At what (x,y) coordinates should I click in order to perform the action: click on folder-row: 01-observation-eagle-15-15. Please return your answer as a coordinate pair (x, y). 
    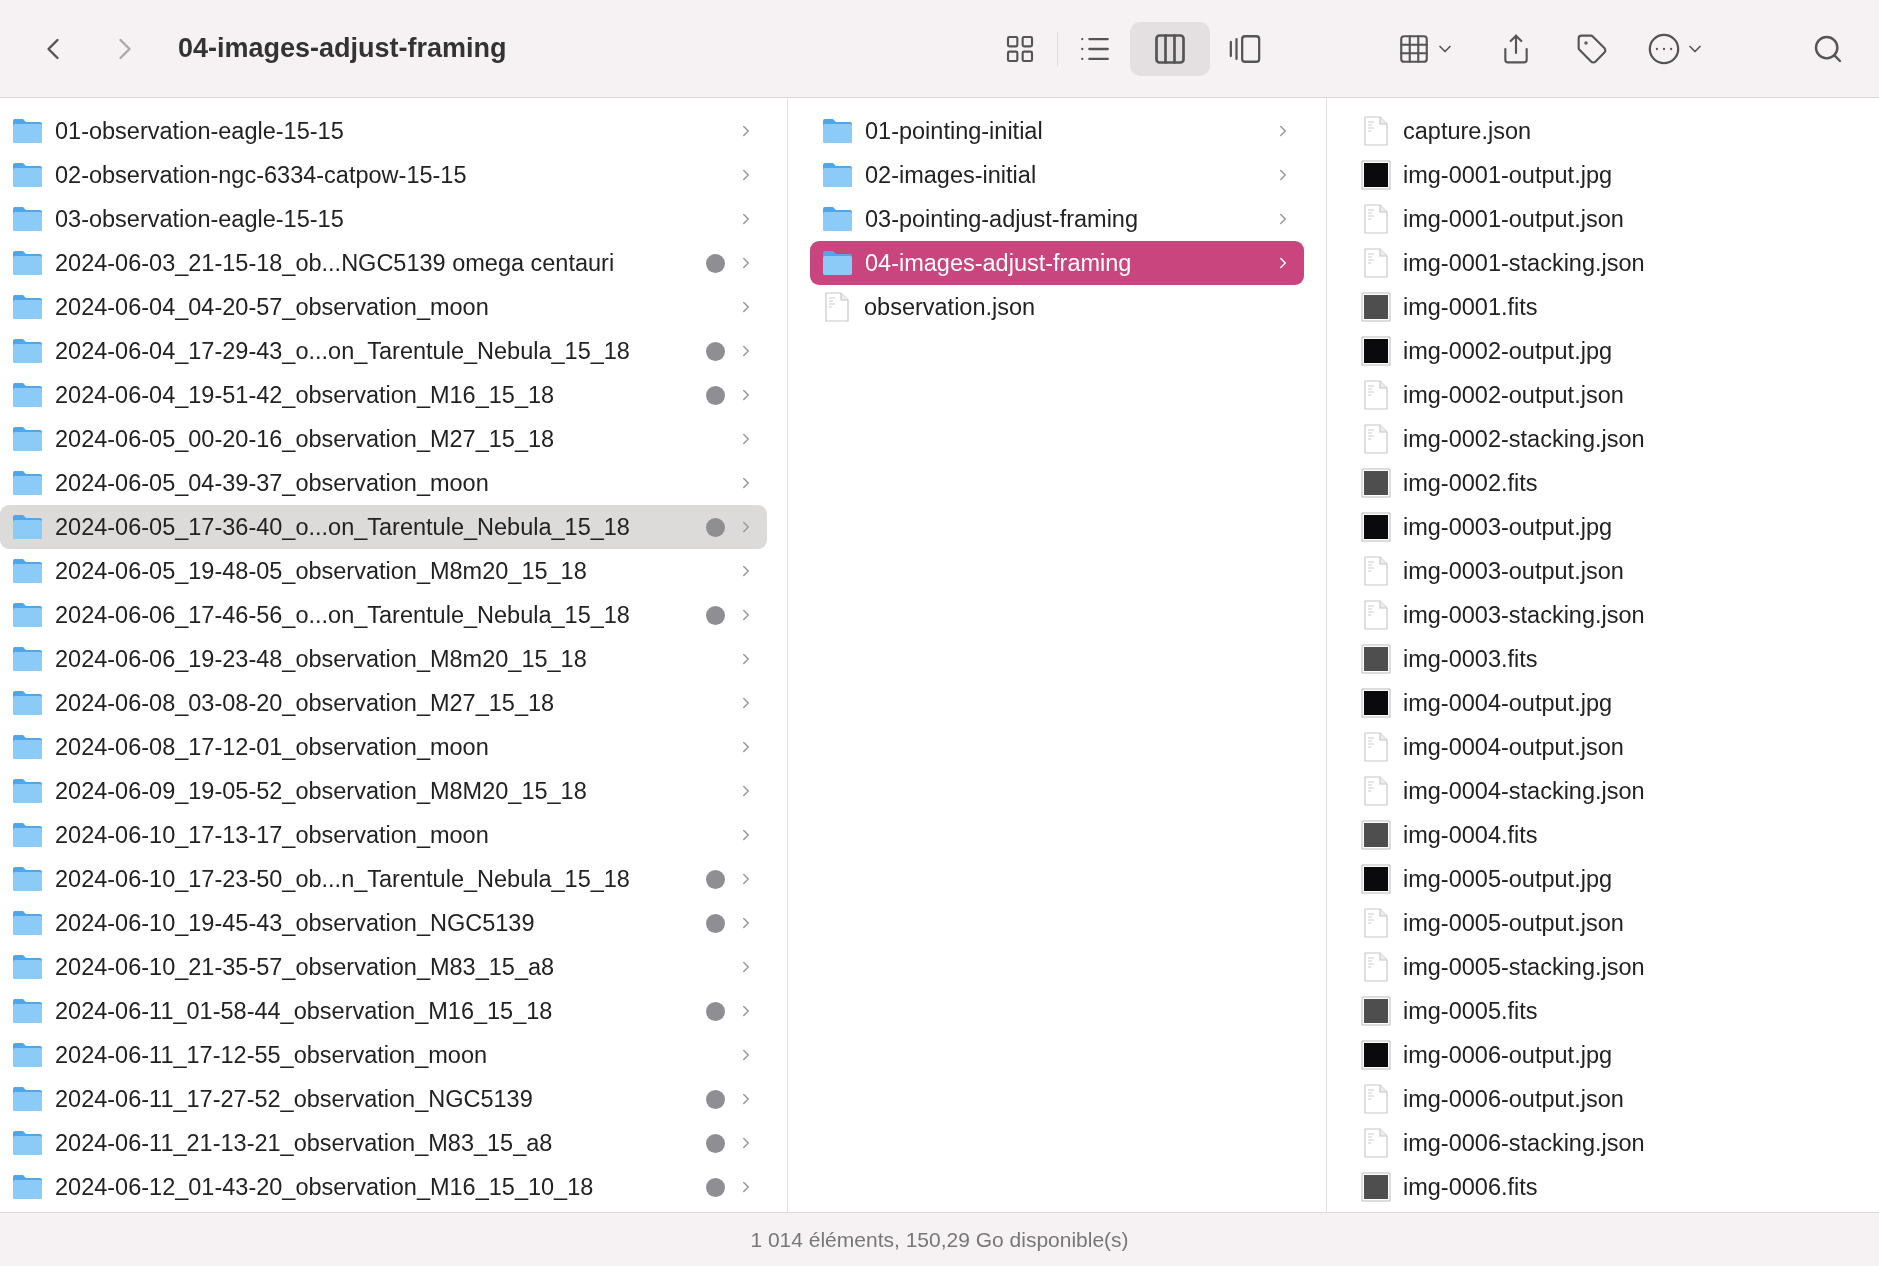
    Looking at the image, I should click on (383, 131).